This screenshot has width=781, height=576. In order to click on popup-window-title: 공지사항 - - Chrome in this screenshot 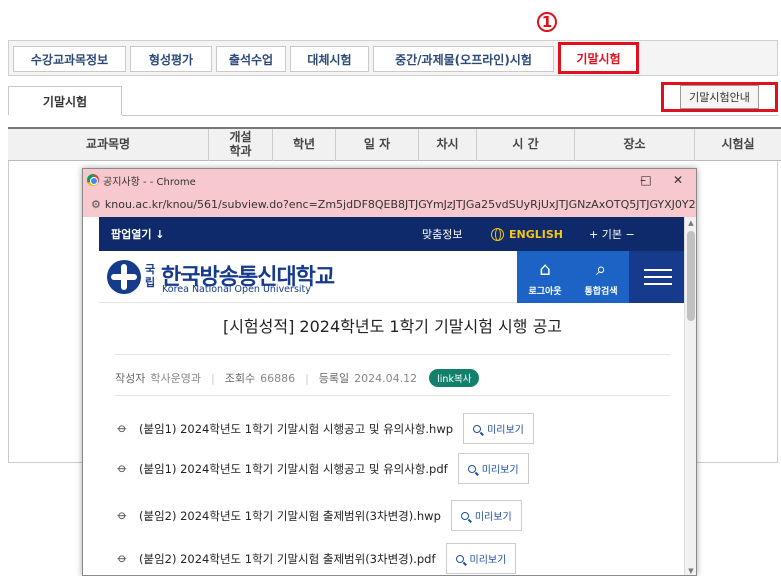, I will do `click(149, 182)`.